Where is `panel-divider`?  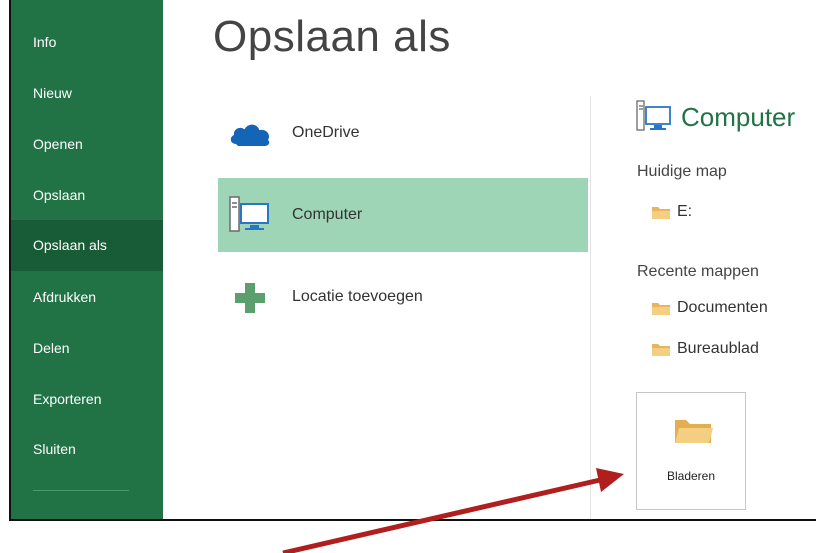 panel-divider is located at coordinates (590, 307).